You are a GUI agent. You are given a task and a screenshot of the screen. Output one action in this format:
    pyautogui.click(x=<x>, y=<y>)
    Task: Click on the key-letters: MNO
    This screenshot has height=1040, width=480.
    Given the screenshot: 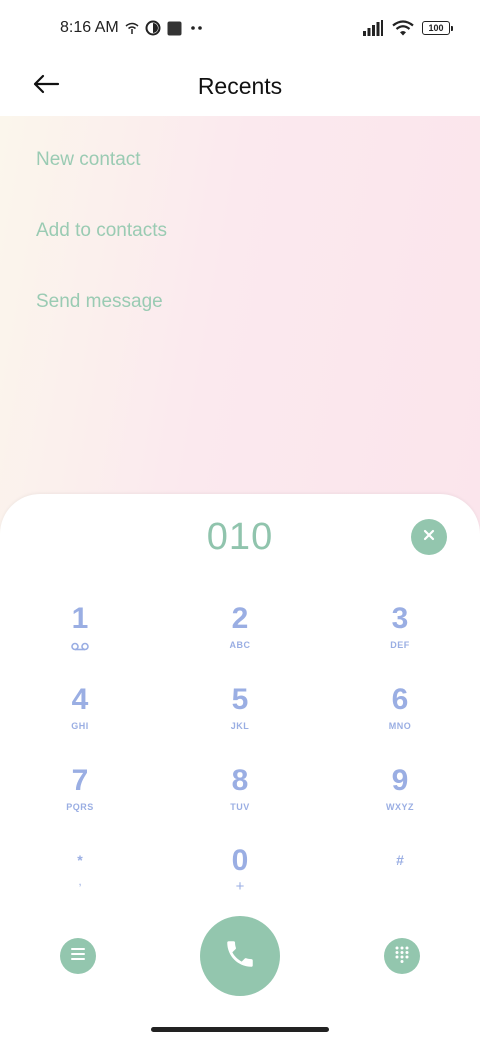 What is the action you would take?
    pyautogui.click(x=400, y=726)
    